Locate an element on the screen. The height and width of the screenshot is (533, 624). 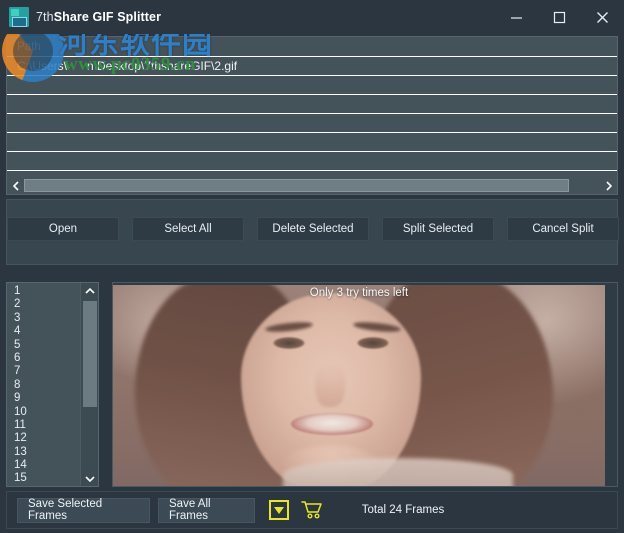
list-item: 7 is located at coordinates (43, 371).